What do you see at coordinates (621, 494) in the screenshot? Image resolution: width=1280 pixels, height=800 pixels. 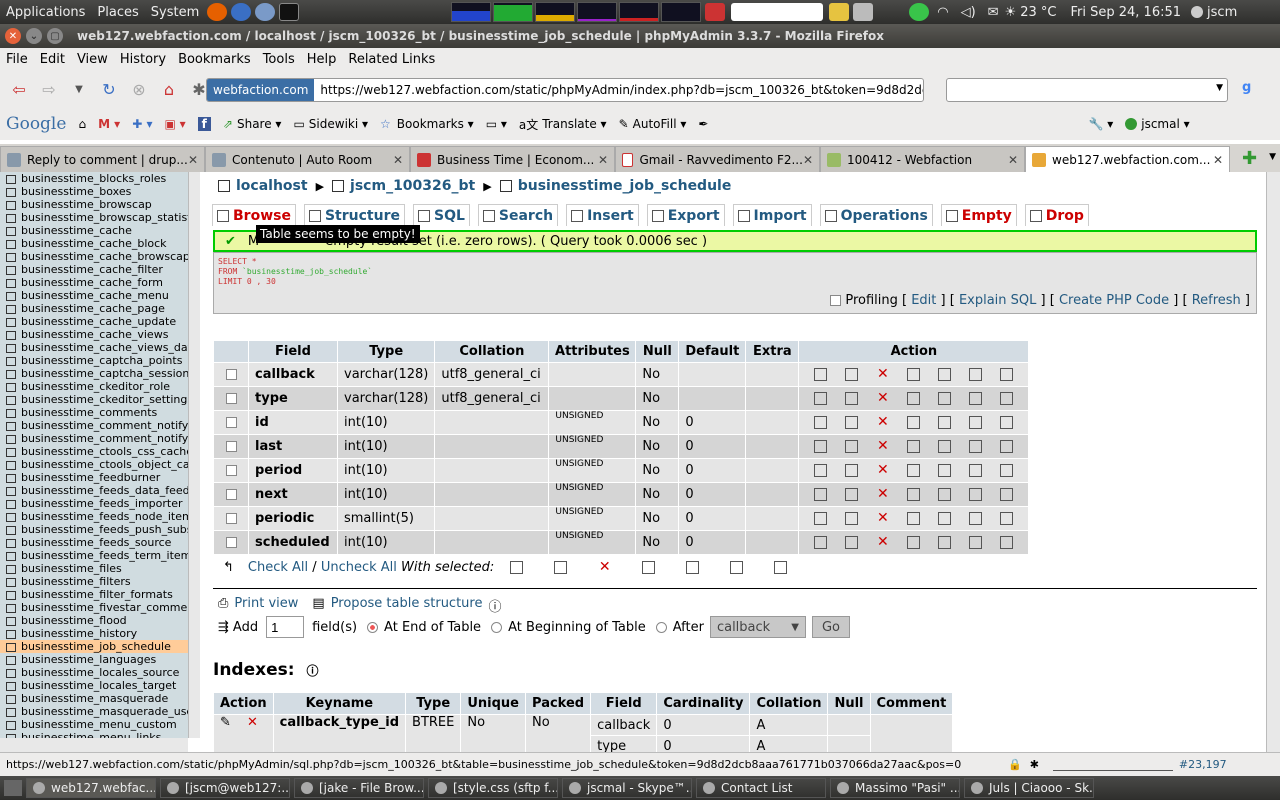 I see `table-row: next int(10) UNSIGNED No 0 ✕` at bounding box center [621, 494].